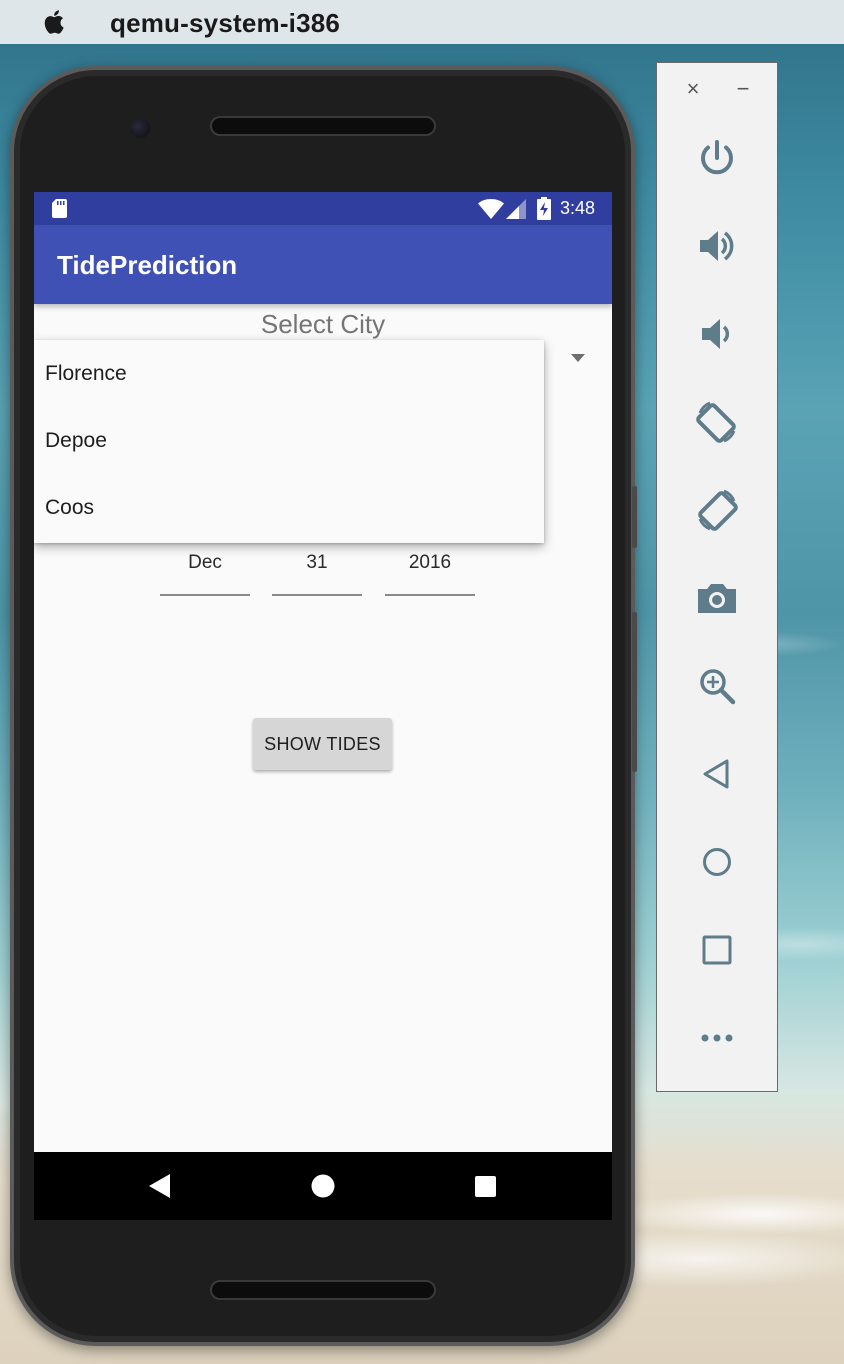 Image resolution: width=844 pixels, height=1364 pixels. I want to click on status-clock: 3:48, so click(578, 208).